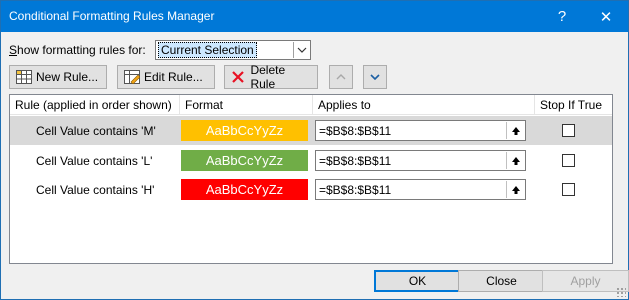 This screenshot has height=300, width=629. What do you see at coordinates (24, 77) in the screenshot?
I see `new-rule-icon` at bounding box center [24, 77].